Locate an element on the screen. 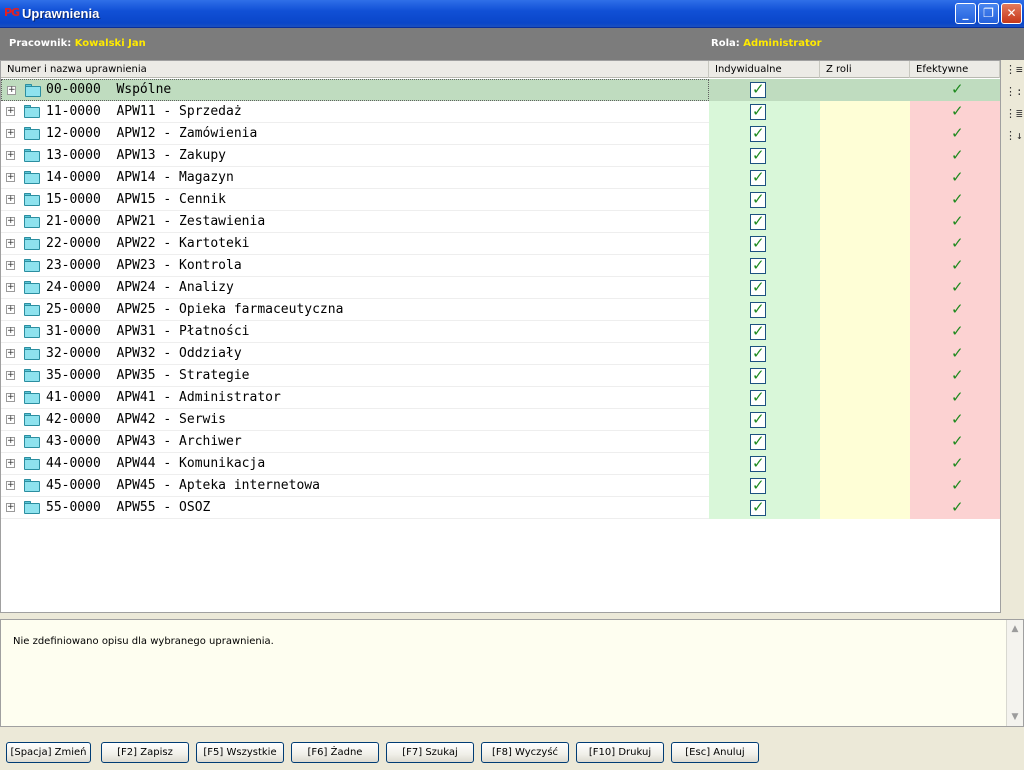 This screenshot has width=1024, height=770. table-row: +21-0000 APW21 - Zestawienia ✓ ✓ is located at coordinates (500, 222).